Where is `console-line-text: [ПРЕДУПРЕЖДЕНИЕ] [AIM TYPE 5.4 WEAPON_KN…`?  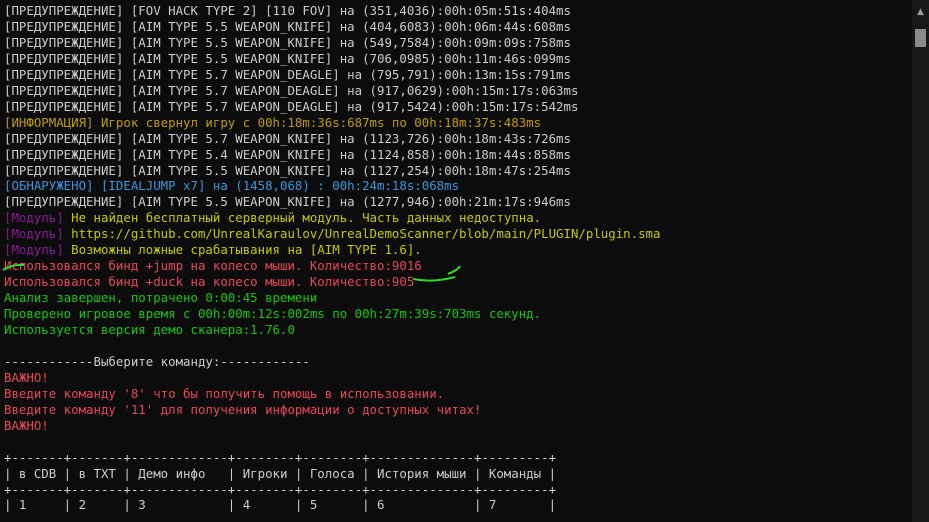
console-line-text: [ПРЕДУПРЕЖДЕНИЕ] [AIM TYPE 5.4 WEAPON_KN… is located at coordinates (287, 154).